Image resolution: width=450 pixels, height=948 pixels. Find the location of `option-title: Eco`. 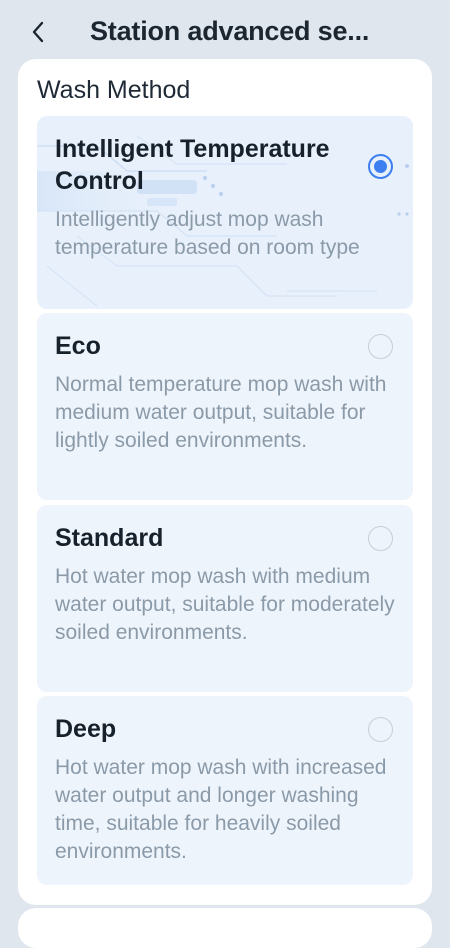

option-title: Eco is located at coordinates (78, 346).